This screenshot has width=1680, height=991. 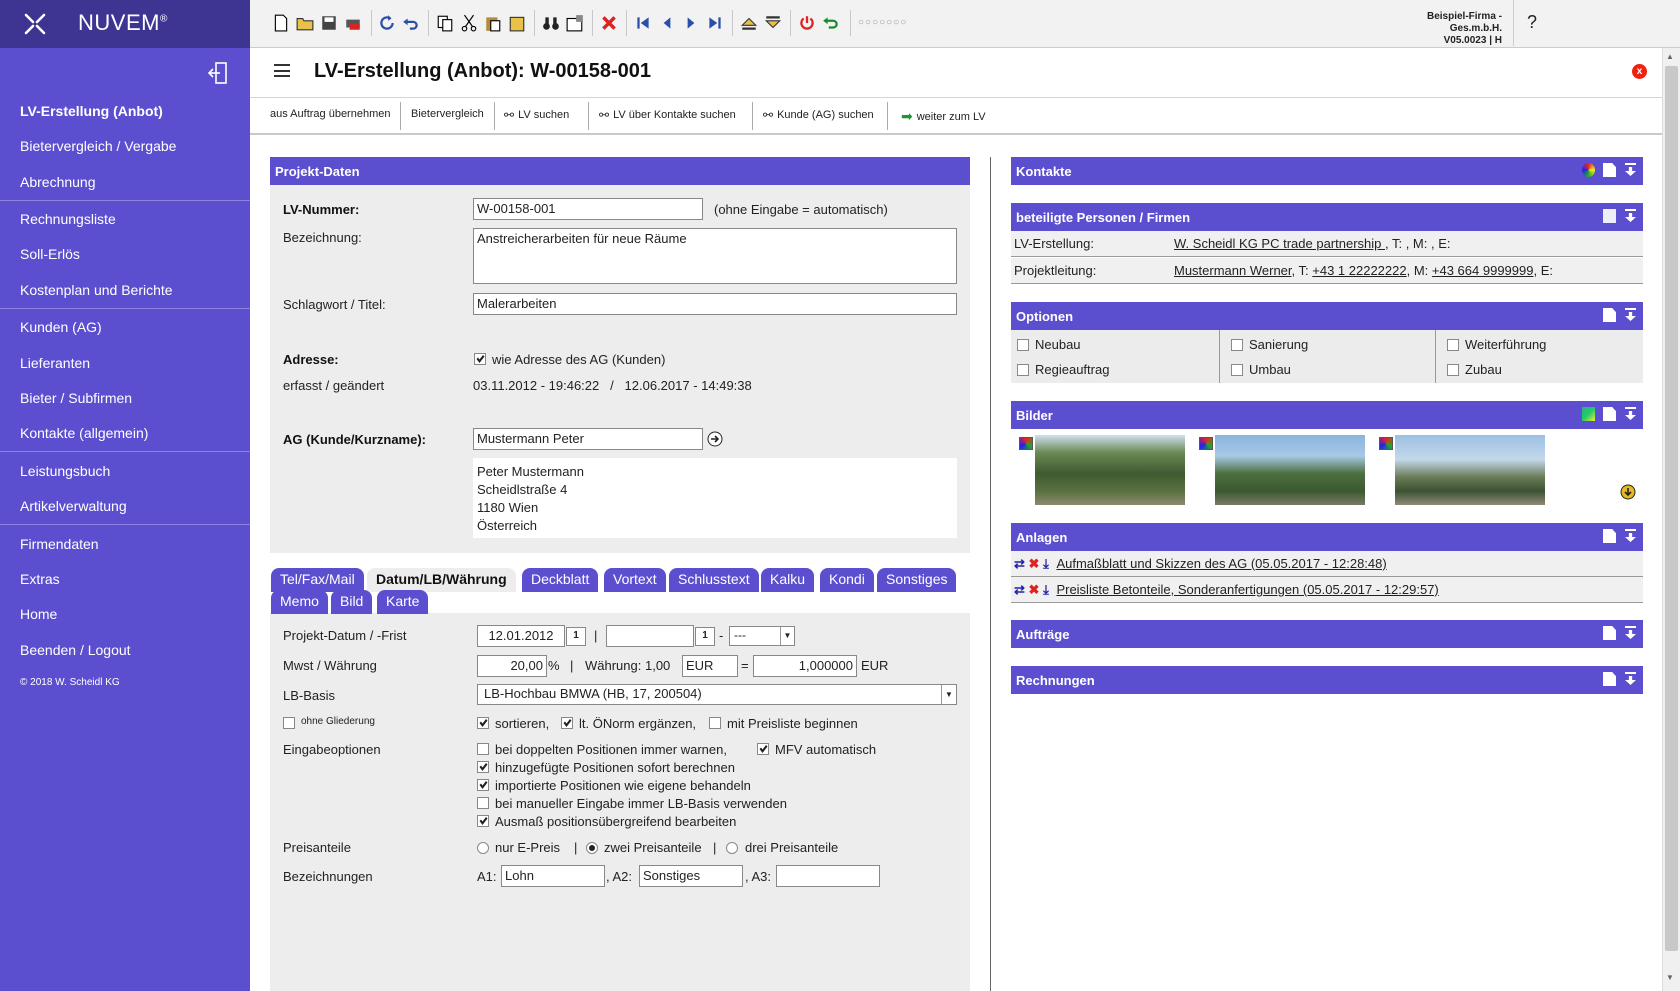 What do you see at coordinates (387, 23) in the screenshot?
I see `refresh-icon` at bounding box center [387, 23].